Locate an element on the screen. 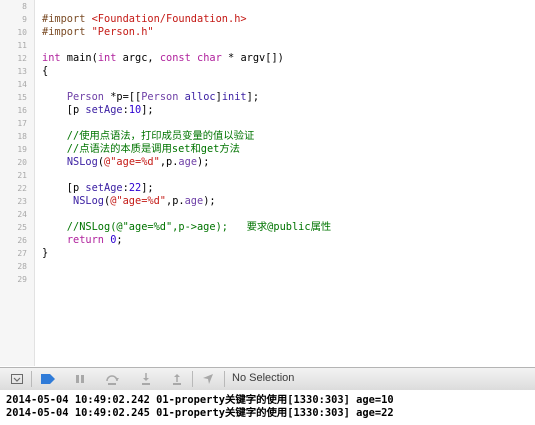  code-text: [p setAge:10]; is located at coordinates (98, 110).